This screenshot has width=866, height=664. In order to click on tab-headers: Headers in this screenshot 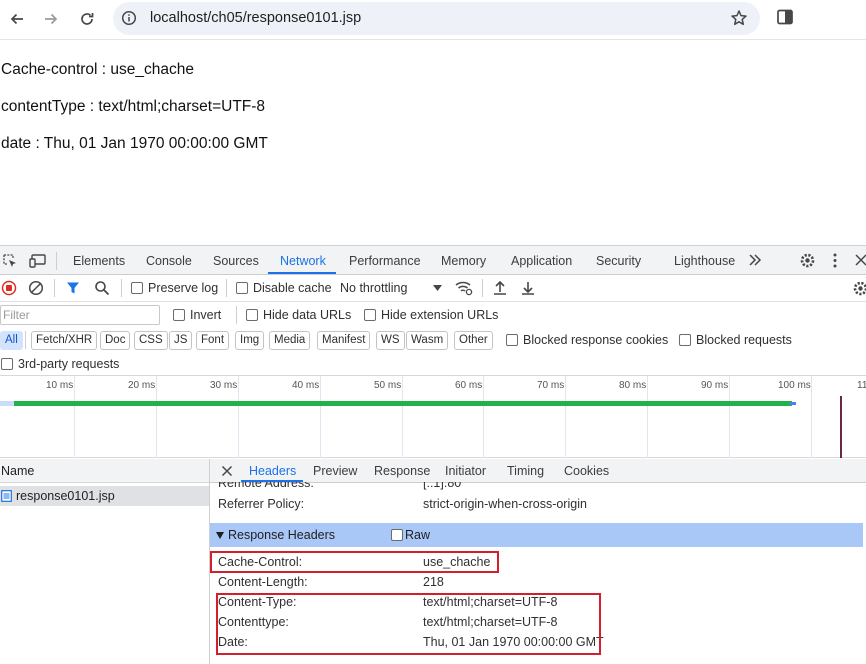, I will do `click(272, 471)`.